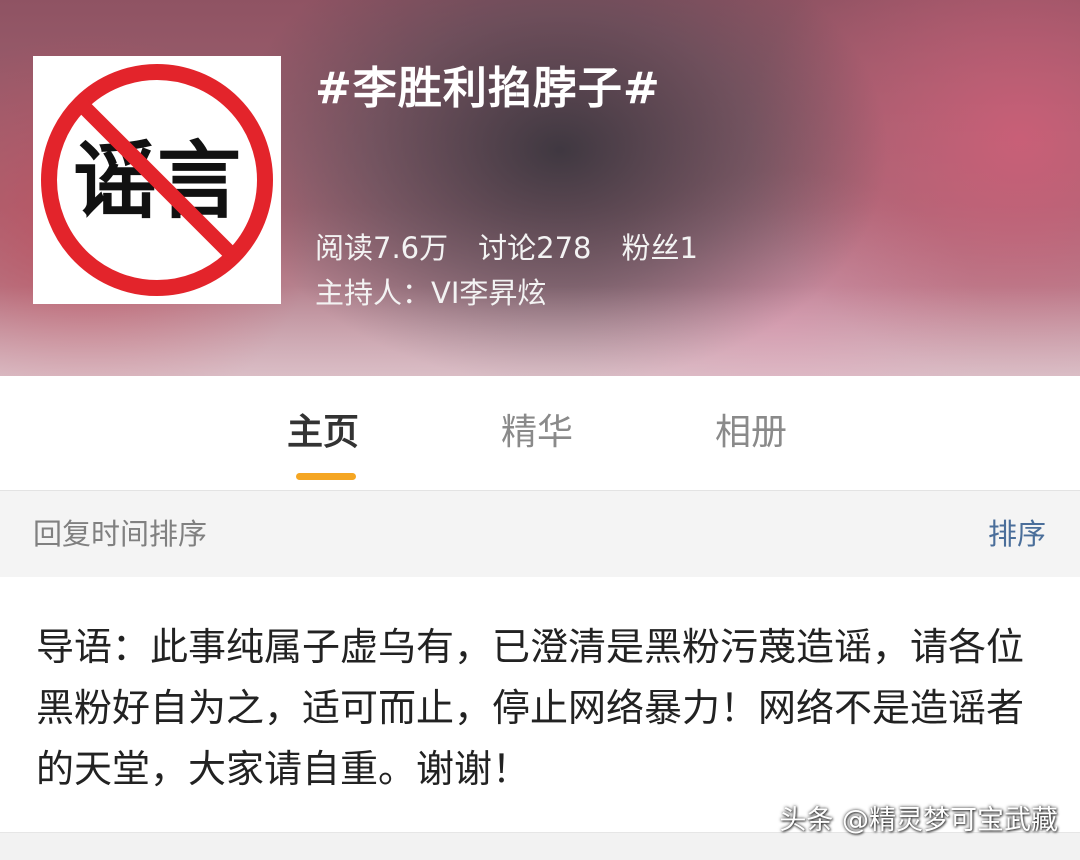 The image size is (1080, 860). What do you see at coordinates (120, 534) in the screenshot?
I see `sort-mode-label: 回复时间排序` at bounding box center [120, 534].